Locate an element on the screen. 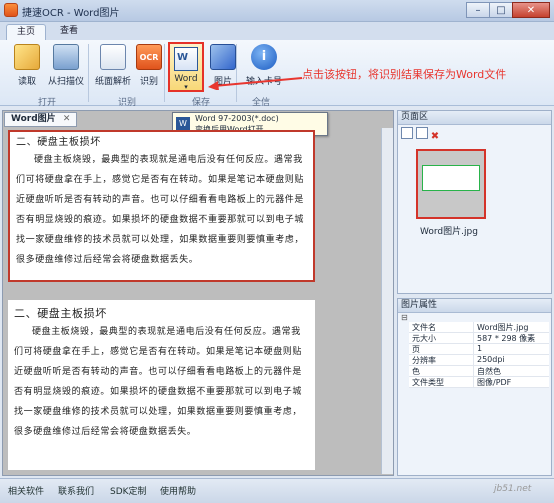 The height and width of the screenshot is (503, 554). page-panel-title: 页面区 is located at coordinates (474, 118).